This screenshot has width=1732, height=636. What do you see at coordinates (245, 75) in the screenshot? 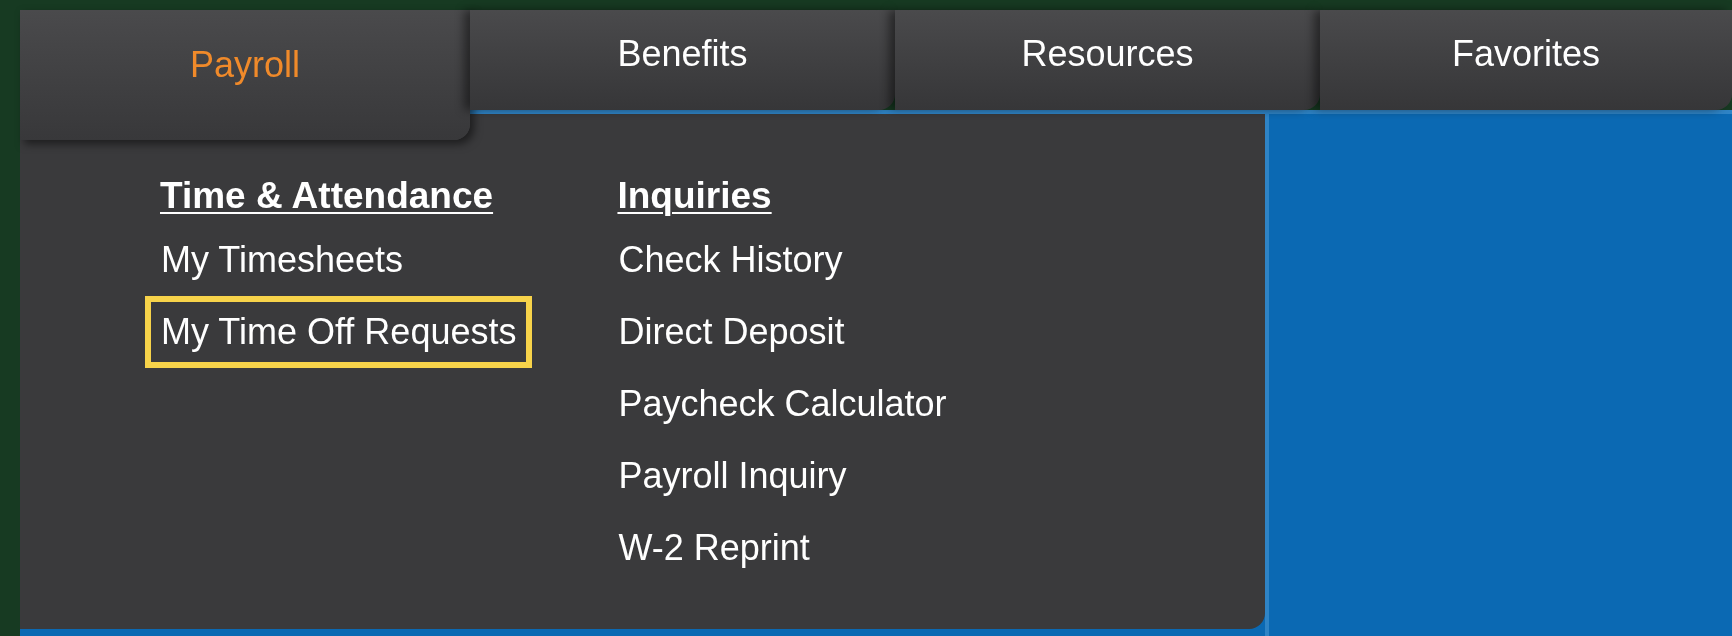
I see `menu-tab: Payroll` at bounding box center [245, 75].